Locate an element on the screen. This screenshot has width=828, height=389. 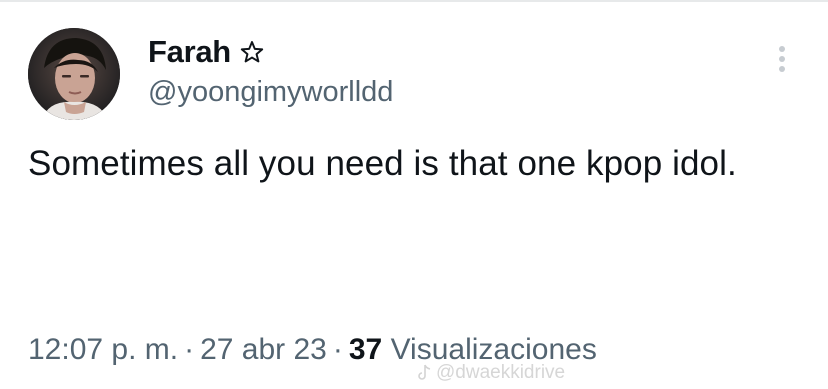
avatar-photo is located at coordinates (74, 74).